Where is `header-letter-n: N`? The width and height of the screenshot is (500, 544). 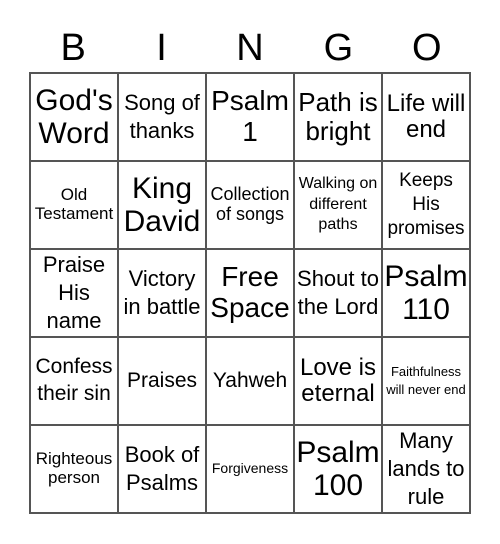 header-letter-n: N is located at coordinates (250, 48).